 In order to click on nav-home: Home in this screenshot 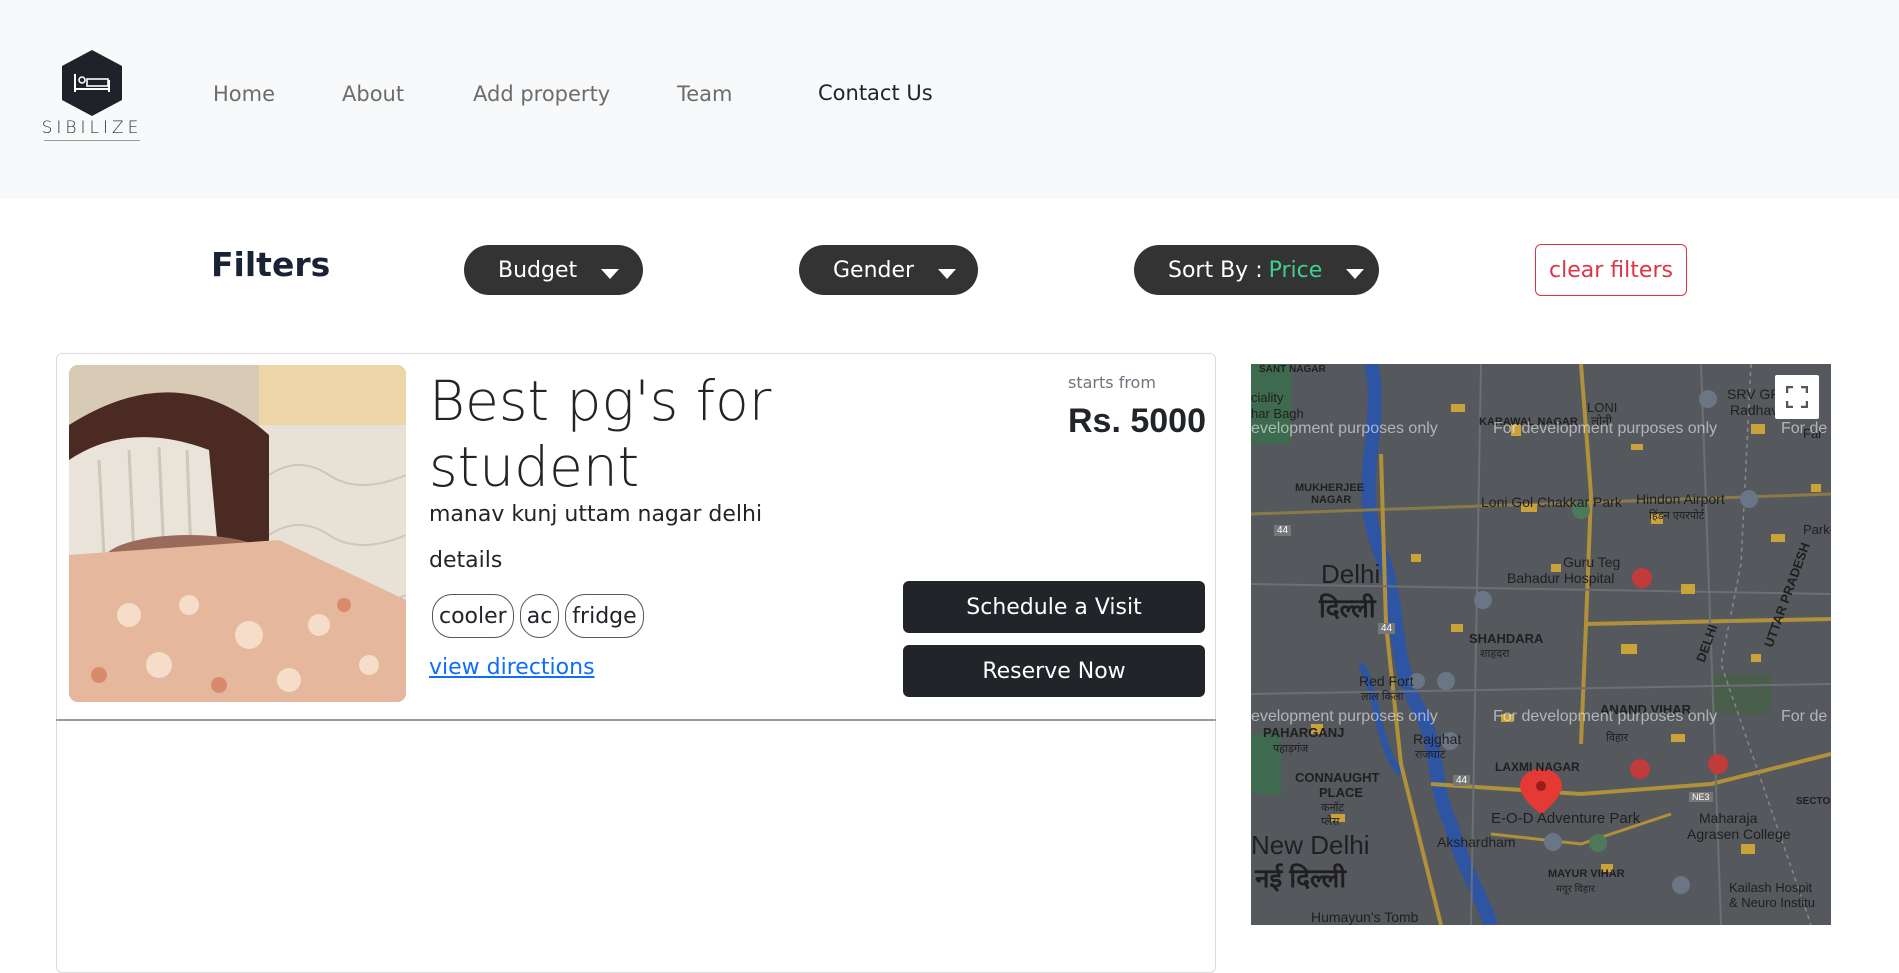, I will do `click(244, 94)`.